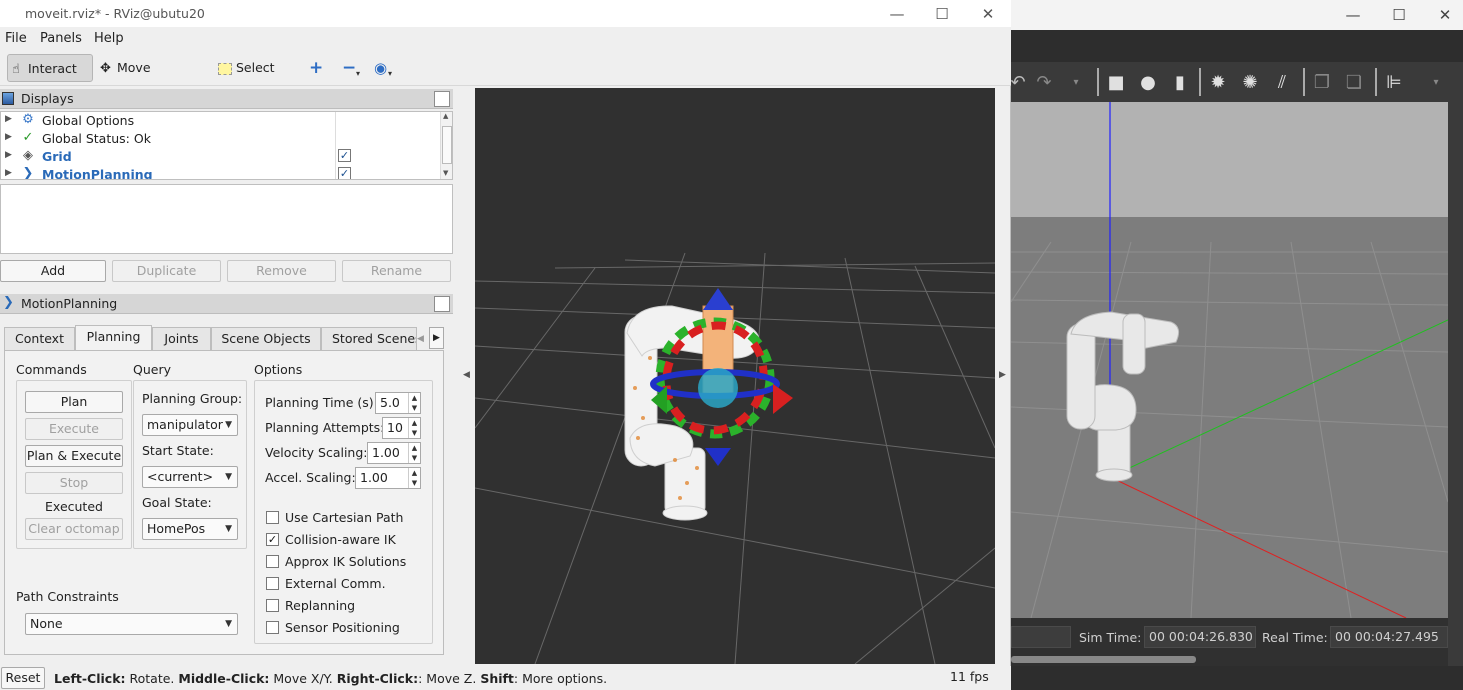 The height and width of the screenshot is (690, 1463). What do you see at coordinates (466, 375) in the screenshot?
I see `collapse-left-icon: ◀` at bounding box center [466, 375].